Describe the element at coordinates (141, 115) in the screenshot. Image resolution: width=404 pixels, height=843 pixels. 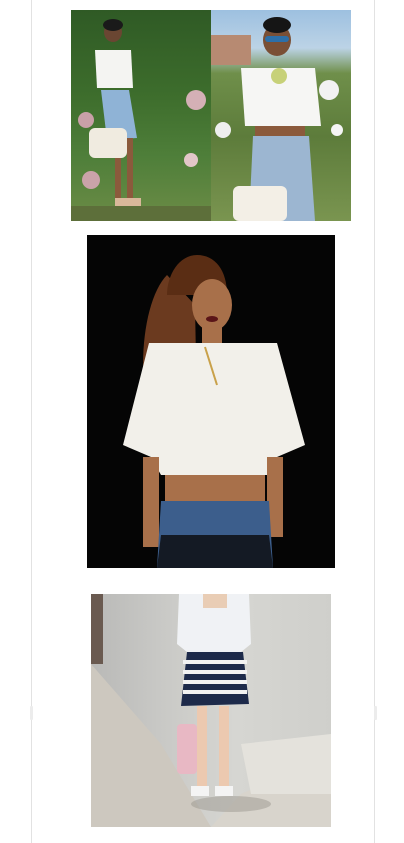
I see `outfit-photo-1-left` at that location.